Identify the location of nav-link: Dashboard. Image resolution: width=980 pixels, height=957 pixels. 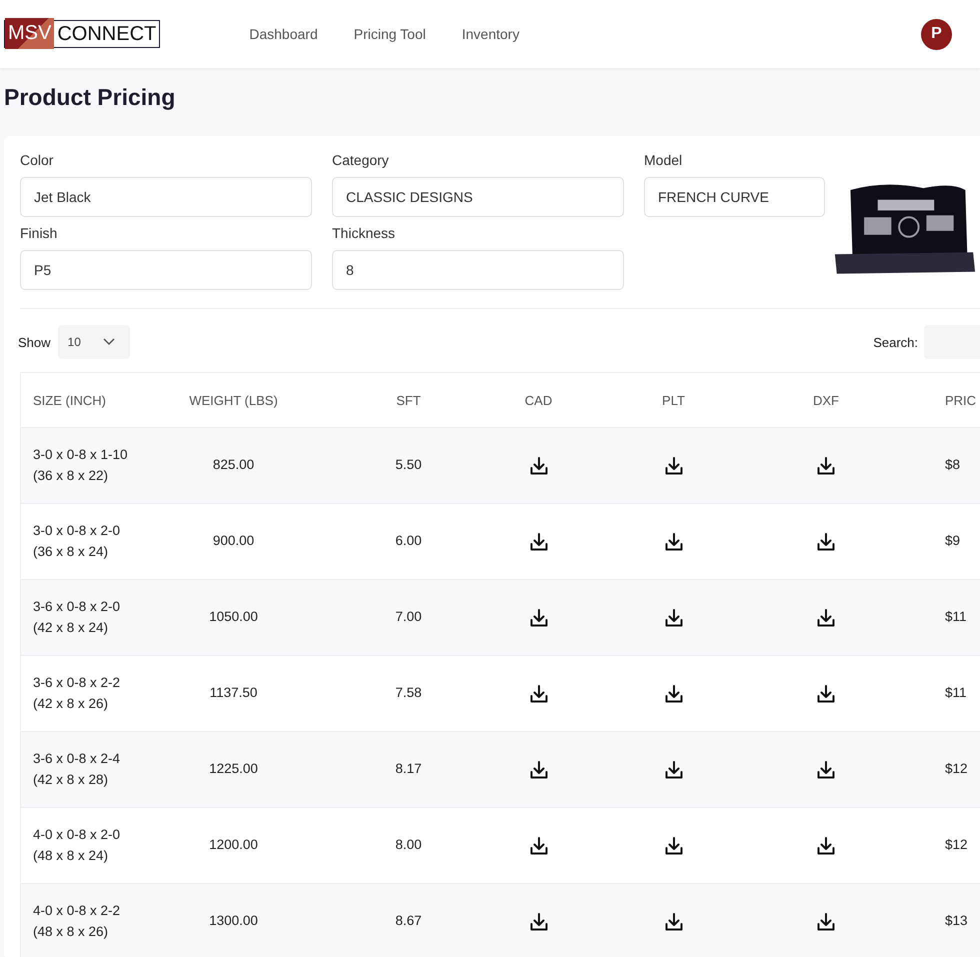
(283, 34).